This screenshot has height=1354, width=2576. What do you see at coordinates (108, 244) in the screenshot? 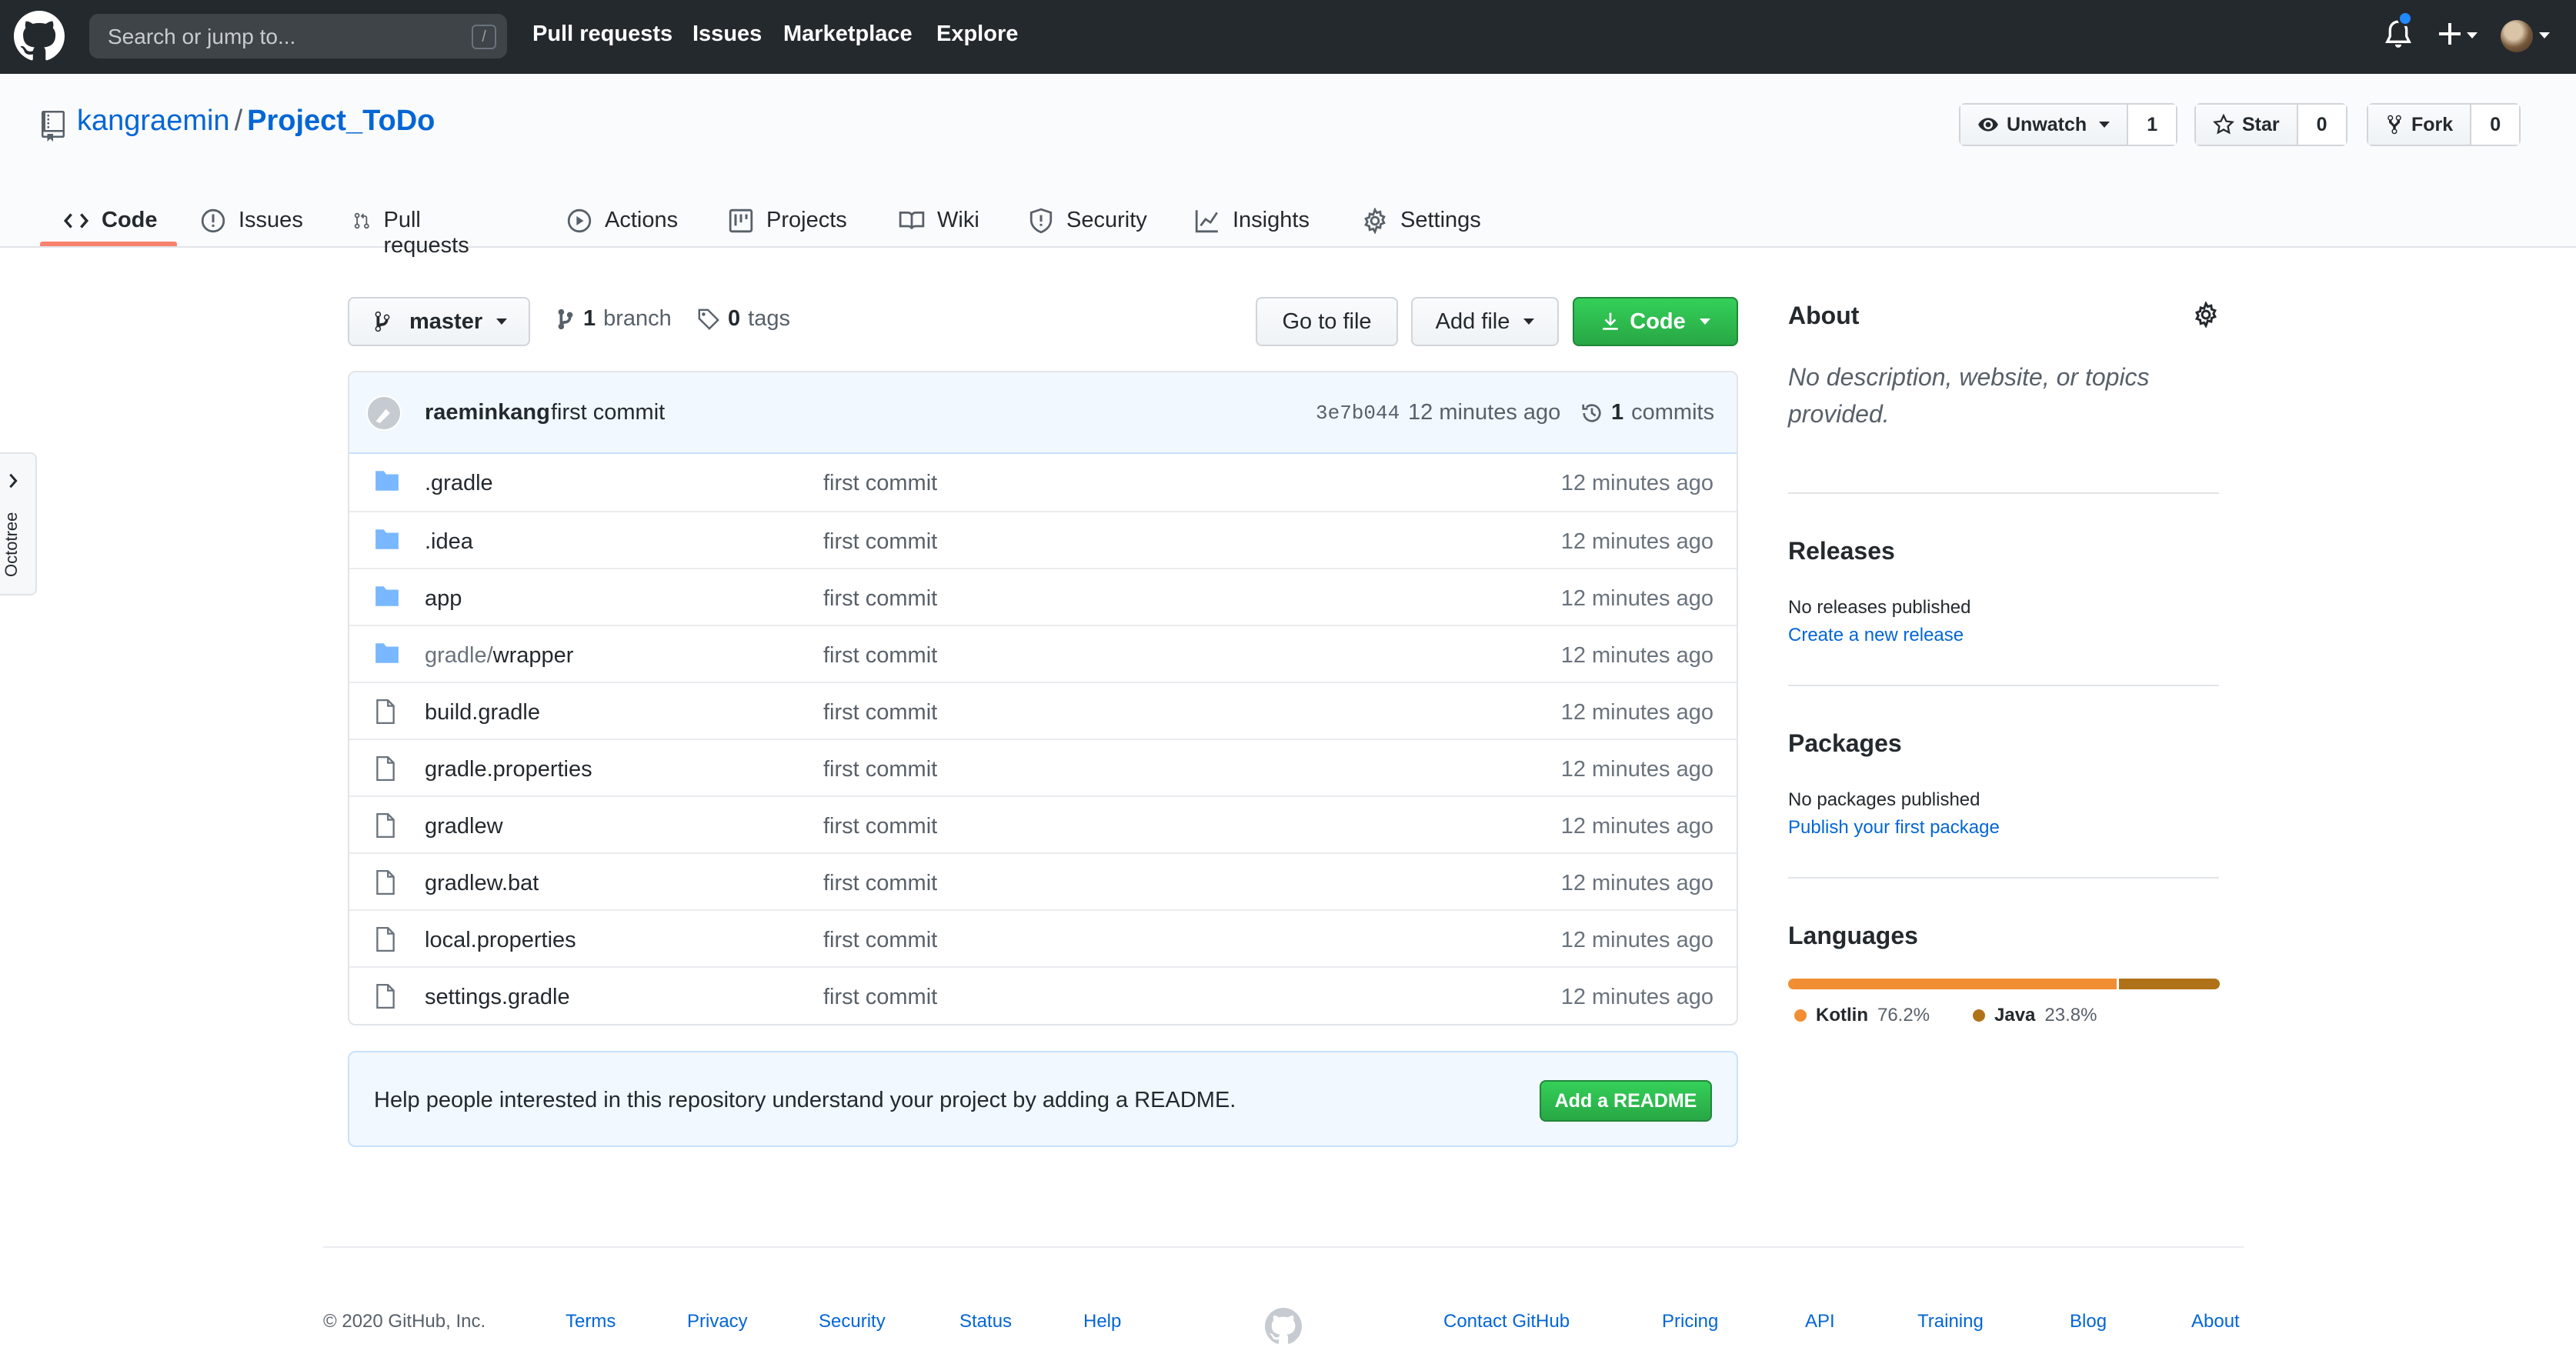
I see `selected-tab-indicator` at bounding box center [108, 244].